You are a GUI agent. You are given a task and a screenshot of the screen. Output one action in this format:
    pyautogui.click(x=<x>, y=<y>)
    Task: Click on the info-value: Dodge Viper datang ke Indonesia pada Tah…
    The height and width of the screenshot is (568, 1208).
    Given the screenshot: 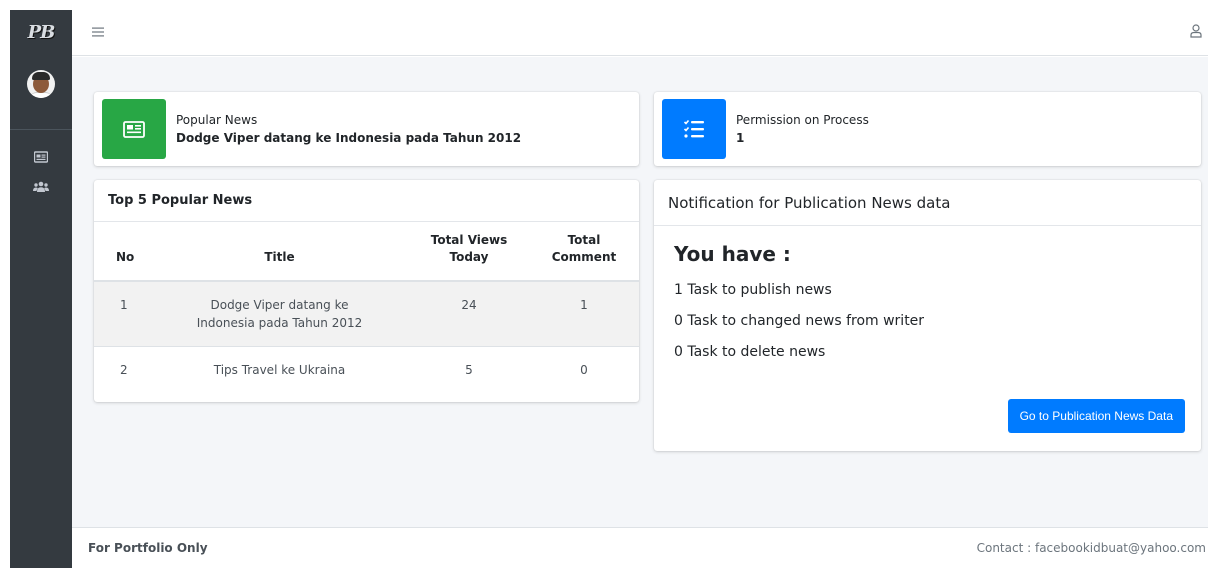 What is the action you would take?
    pyautogui.click(x=349, y=138)
    